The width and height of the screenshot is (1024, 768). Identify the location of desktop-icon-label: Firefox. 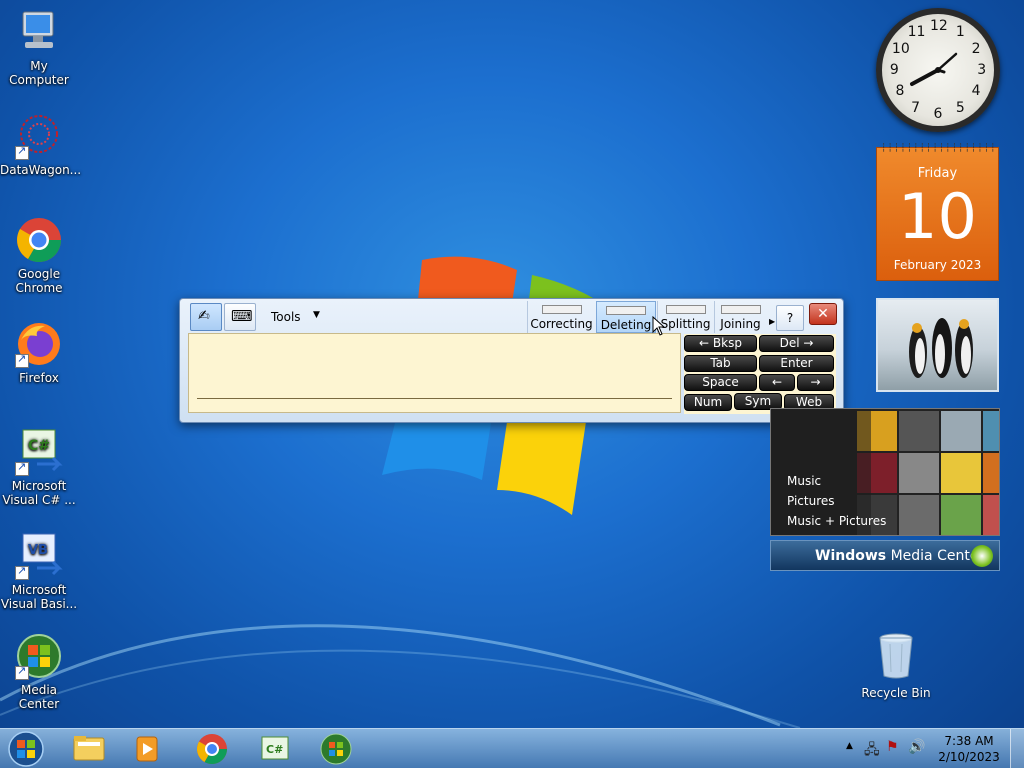
(39, 378).